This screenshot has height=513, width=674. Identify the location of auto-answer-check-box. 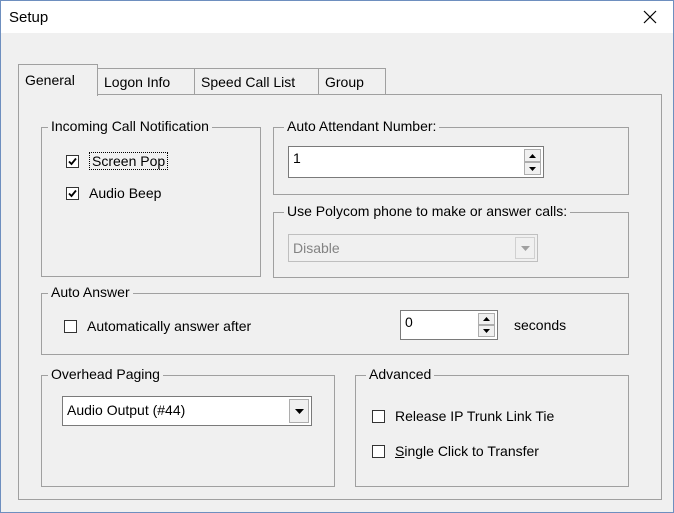
(70, 326).